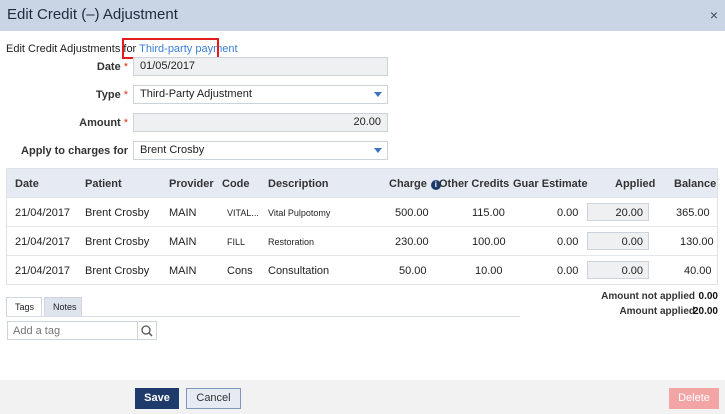 The image size is (725, 414). I want to click on type-select: Third-Party Adjustment, so click(260, 94).